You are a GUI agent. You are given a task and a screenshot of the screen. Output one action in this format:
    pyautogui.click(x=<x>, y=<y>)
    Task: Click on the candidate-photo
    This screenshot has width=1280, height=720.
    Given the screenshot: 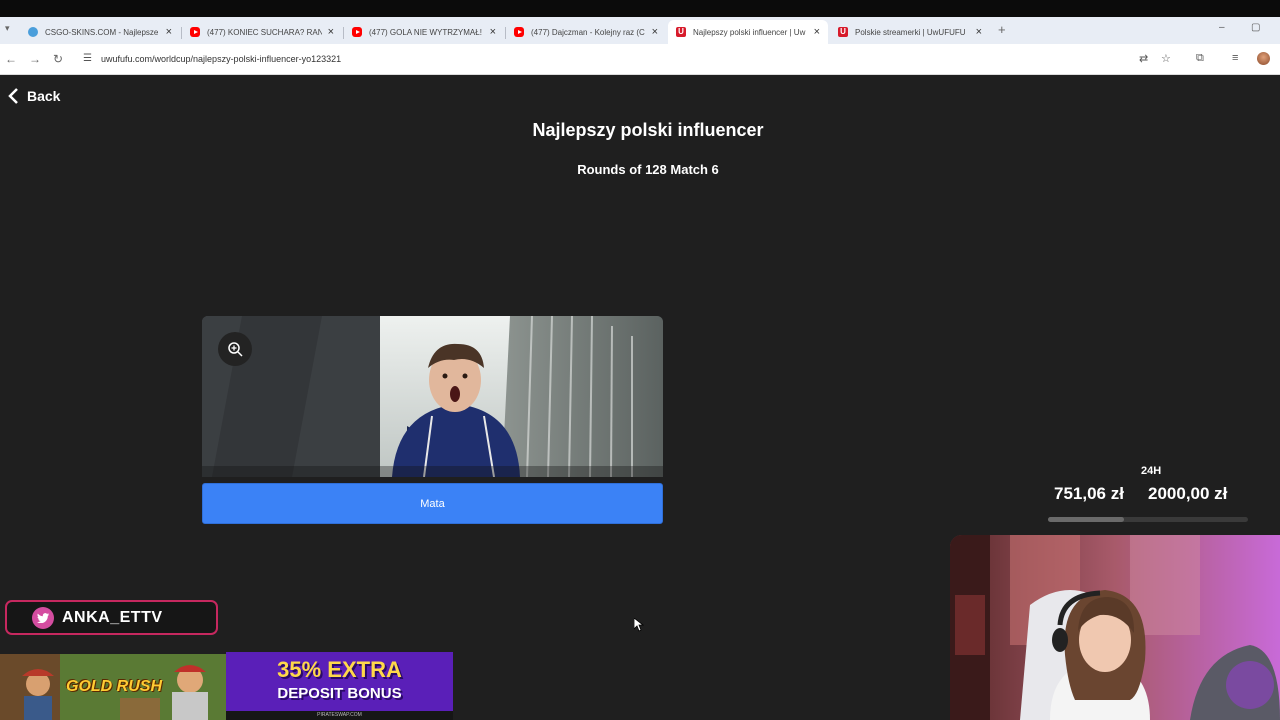 What is the action you would take?
    pyautogui.click(x=432, y=396)
    